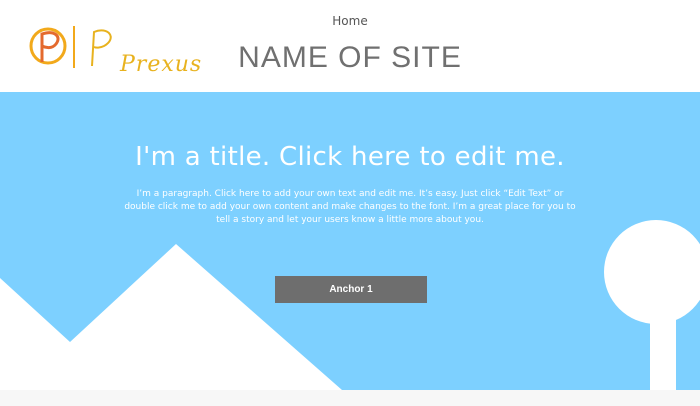 The image size is (700, 406). What do you see at coordinates (350, 21) in the screenshot?
I see `nav-home-link: Home` at bounding box center [350, 21].